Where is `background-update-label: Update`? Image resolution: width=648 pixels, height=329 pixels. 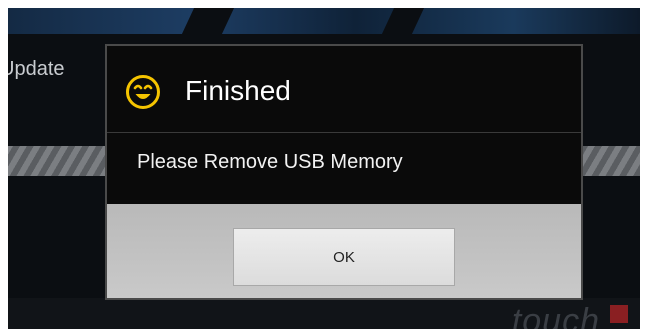 background-update-label: Update is located at coordinates (36, 69).